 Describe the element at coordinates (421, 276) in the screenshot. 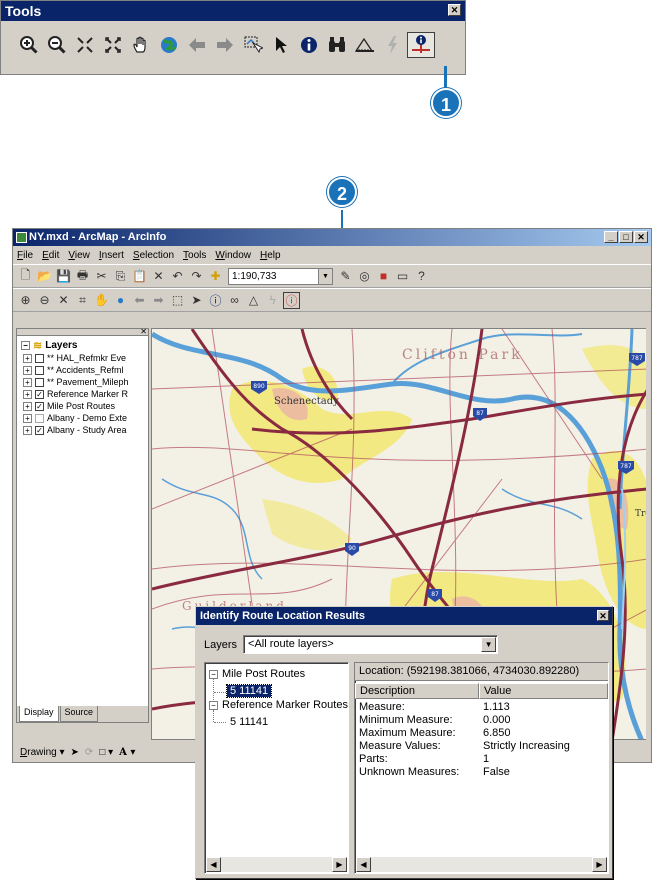

I see `whats-this-help-icon: ?` at that location.